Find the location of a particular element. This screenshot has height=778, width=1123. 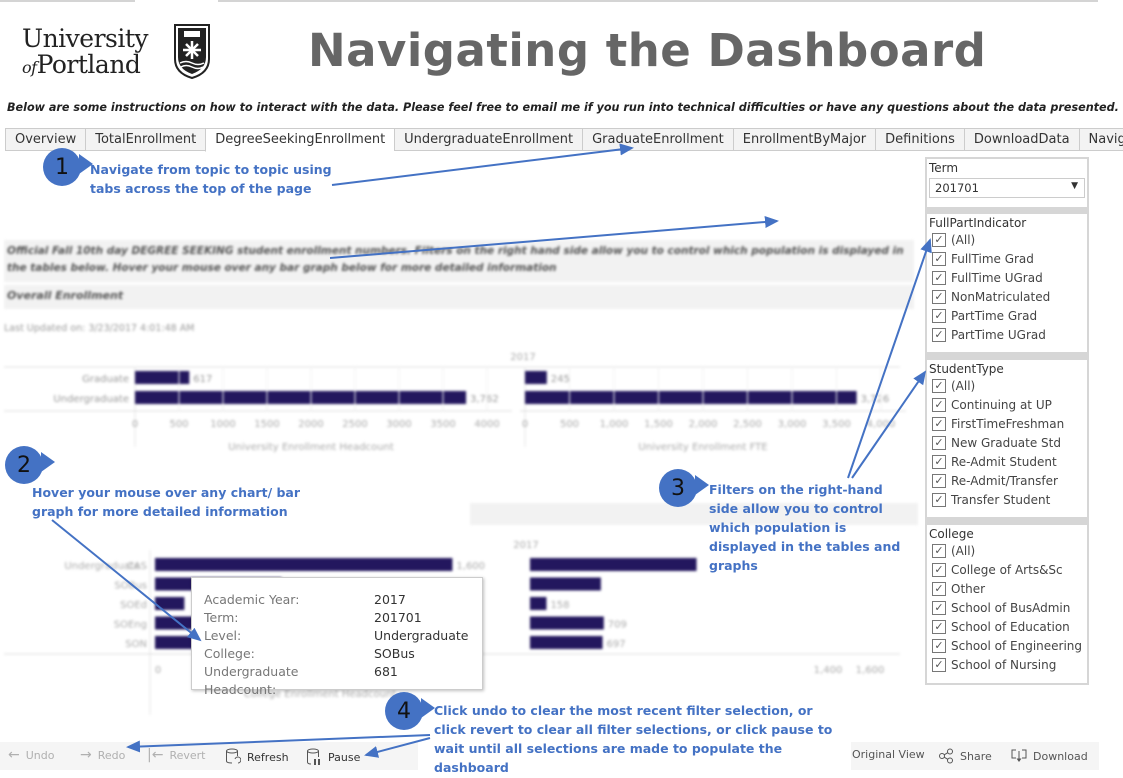

student-type-option-label: Re-Admit Student is located at coordinates (1004, 461).